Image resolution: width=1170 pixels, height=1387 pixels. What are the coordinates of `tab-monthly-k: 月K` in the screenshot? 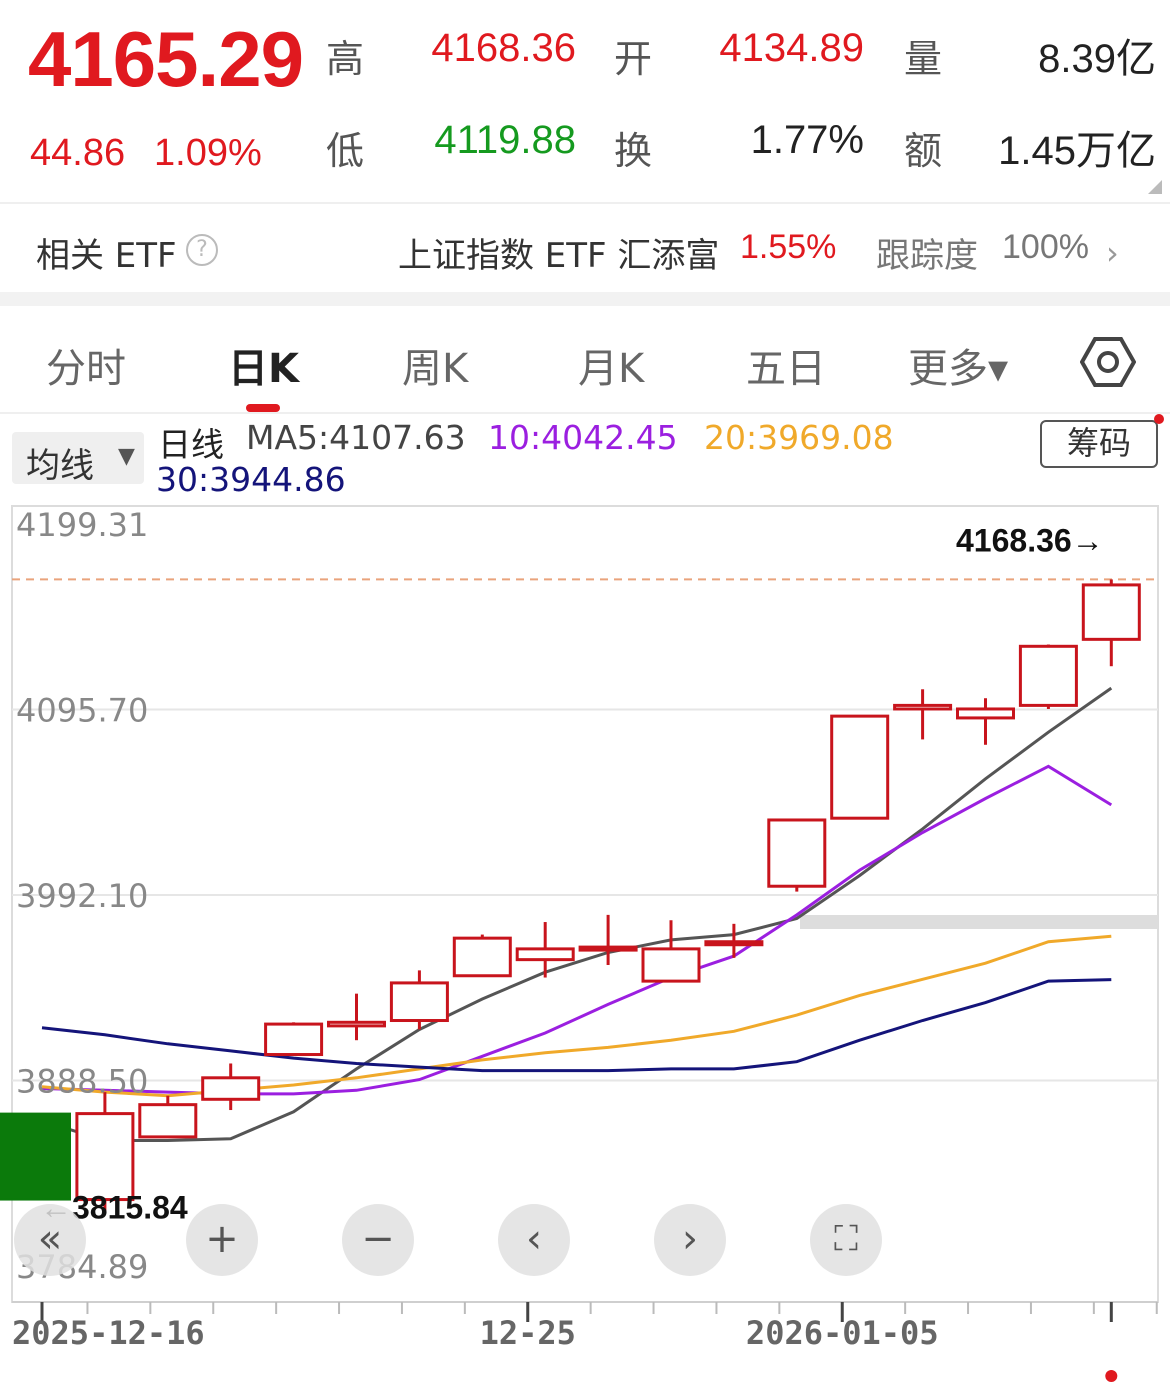 It's located at (611, 365).